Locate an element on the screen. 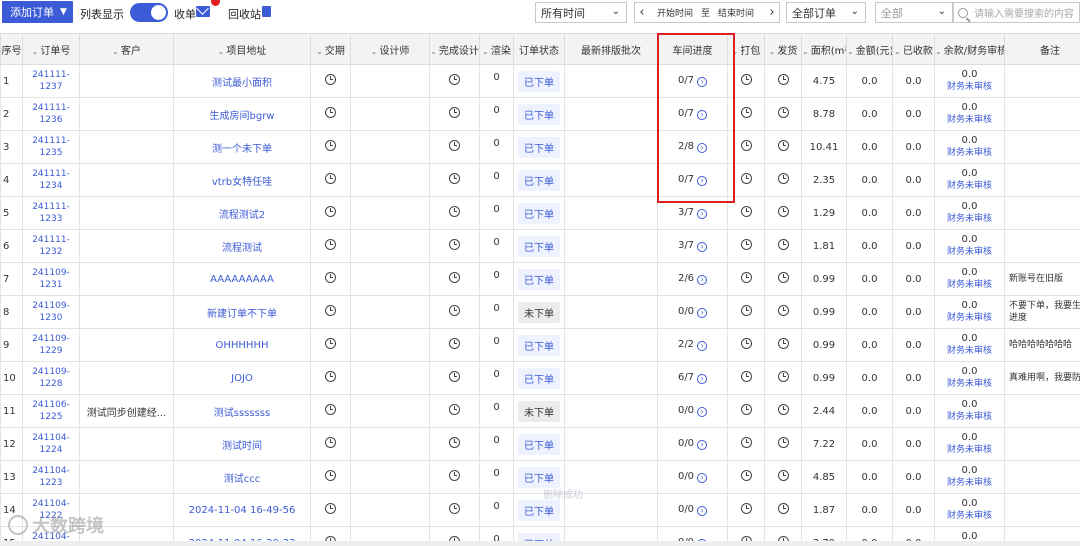 Image resolution: width=1080 pixels, height=546 pixels. project-link: 测试最小面积 is located at coordinates (242, 81).